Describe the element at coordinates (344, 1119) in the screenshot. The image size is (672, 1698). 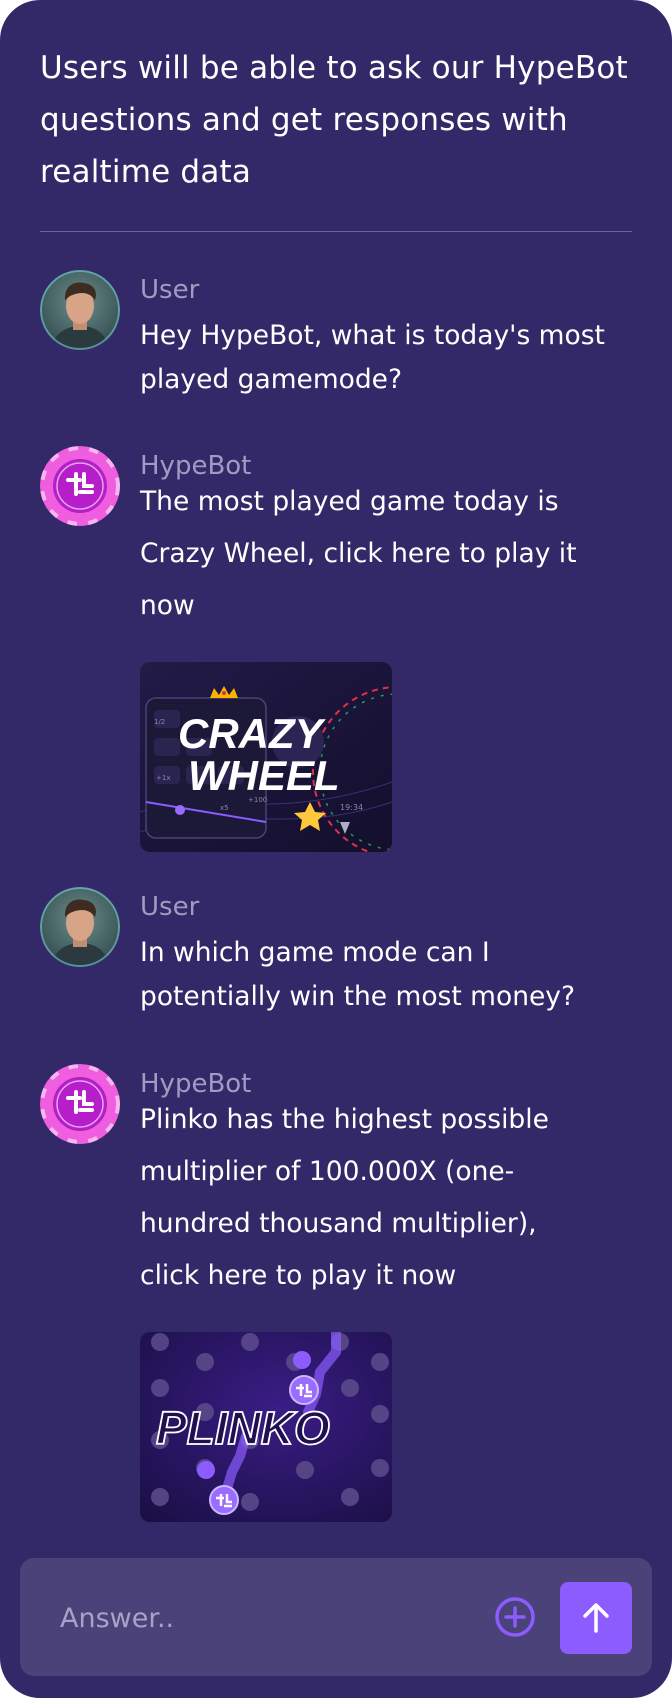
I see `message-line: Plinko has the highest possible` at that location.